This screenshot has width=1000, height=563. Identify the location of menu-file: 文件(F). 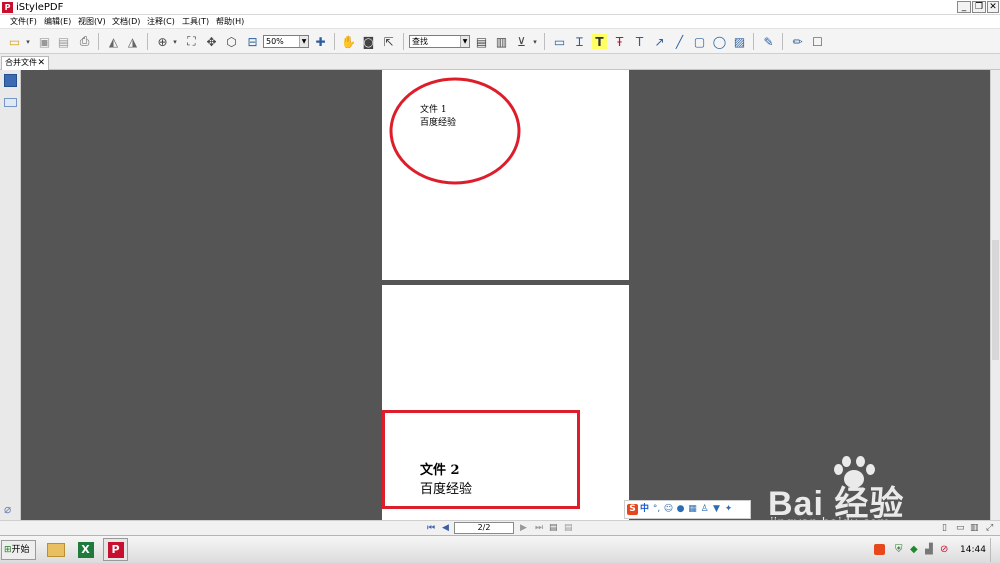
(23, 22).